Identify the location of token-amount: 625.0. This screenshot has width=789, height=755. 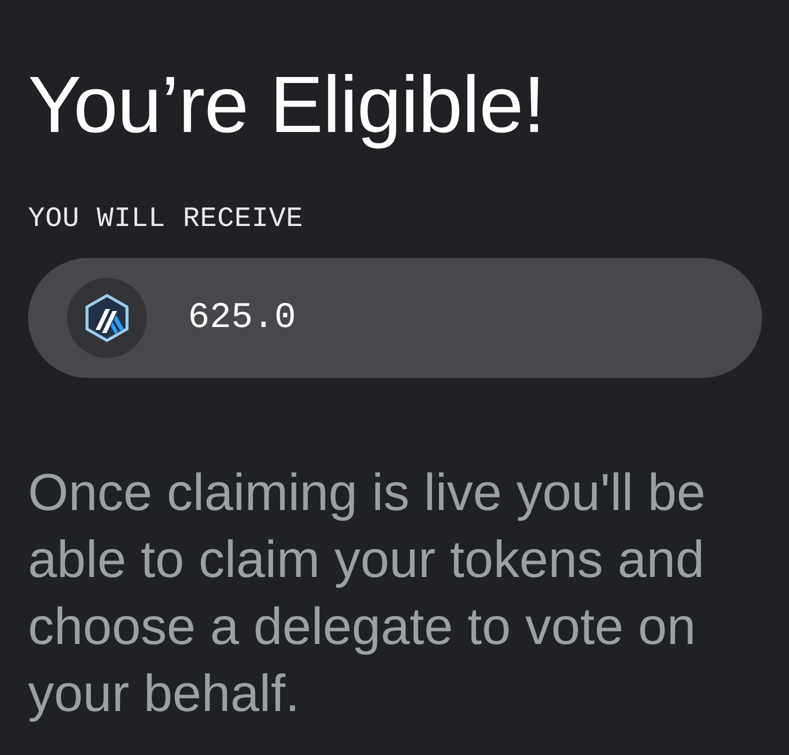
(242, 318).